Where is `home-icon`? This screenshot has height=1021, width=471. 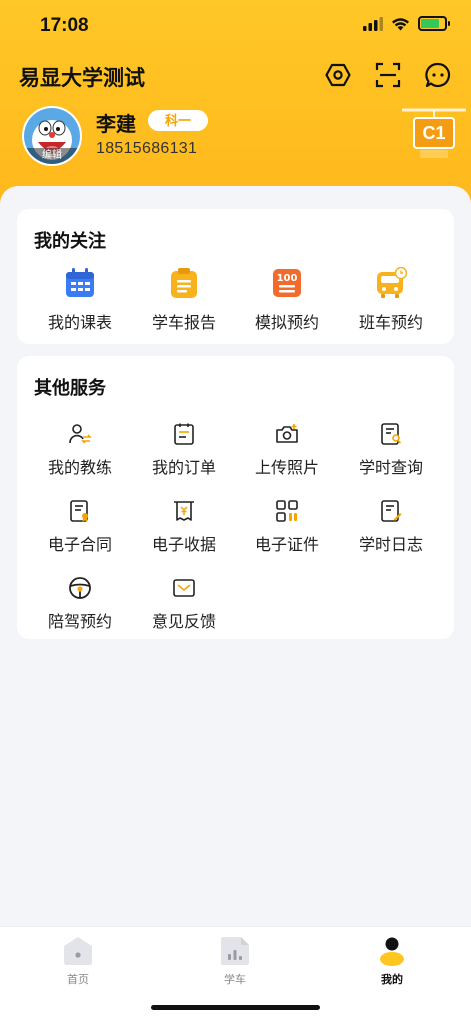
home-icon is located at coordinates (78, 951).